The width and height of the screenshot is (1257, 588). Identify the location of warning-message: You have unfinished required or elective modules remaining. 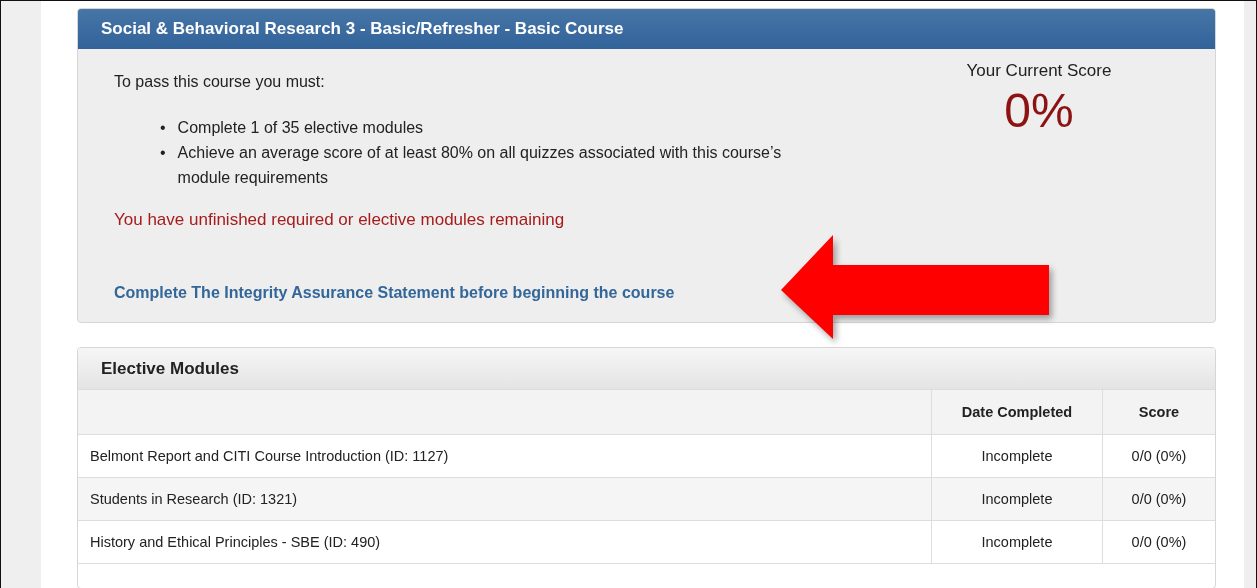
(340, 220).